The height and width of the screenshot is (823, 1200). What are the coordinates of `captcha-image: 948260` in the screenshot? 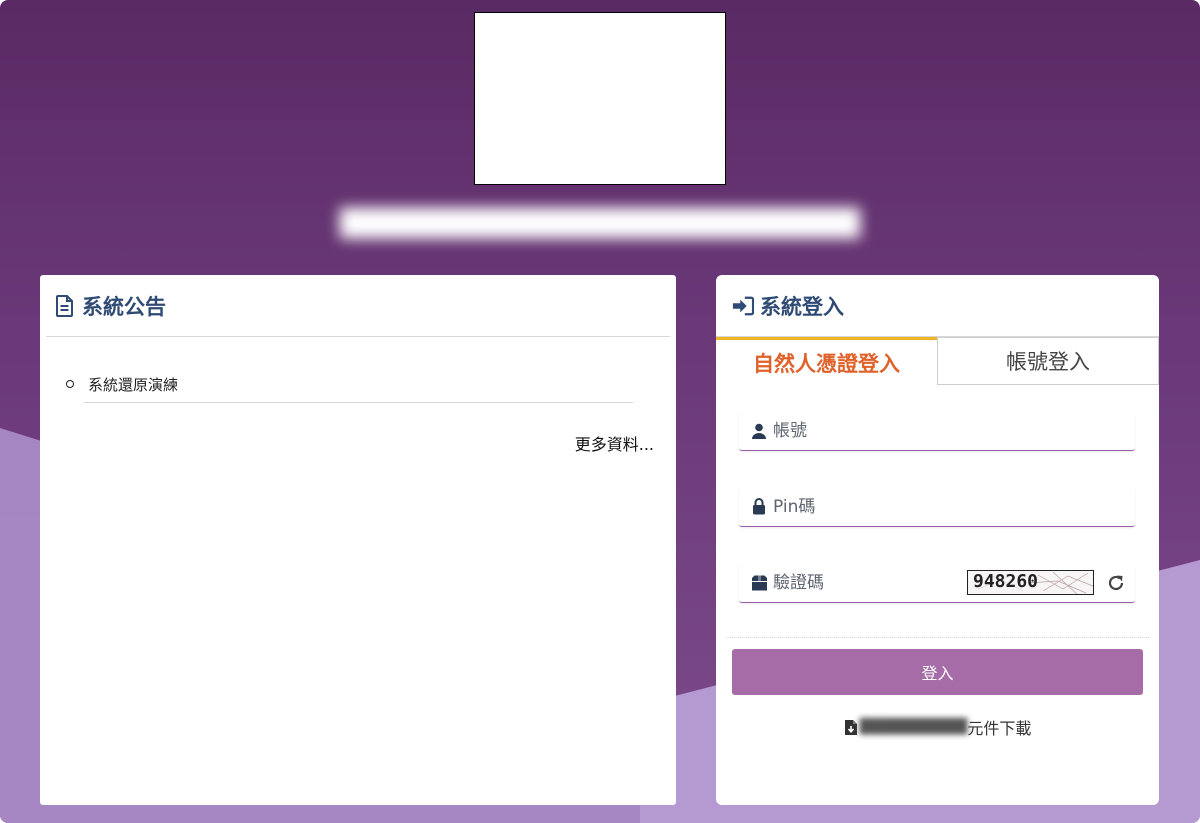 It's located at (1030, 582).